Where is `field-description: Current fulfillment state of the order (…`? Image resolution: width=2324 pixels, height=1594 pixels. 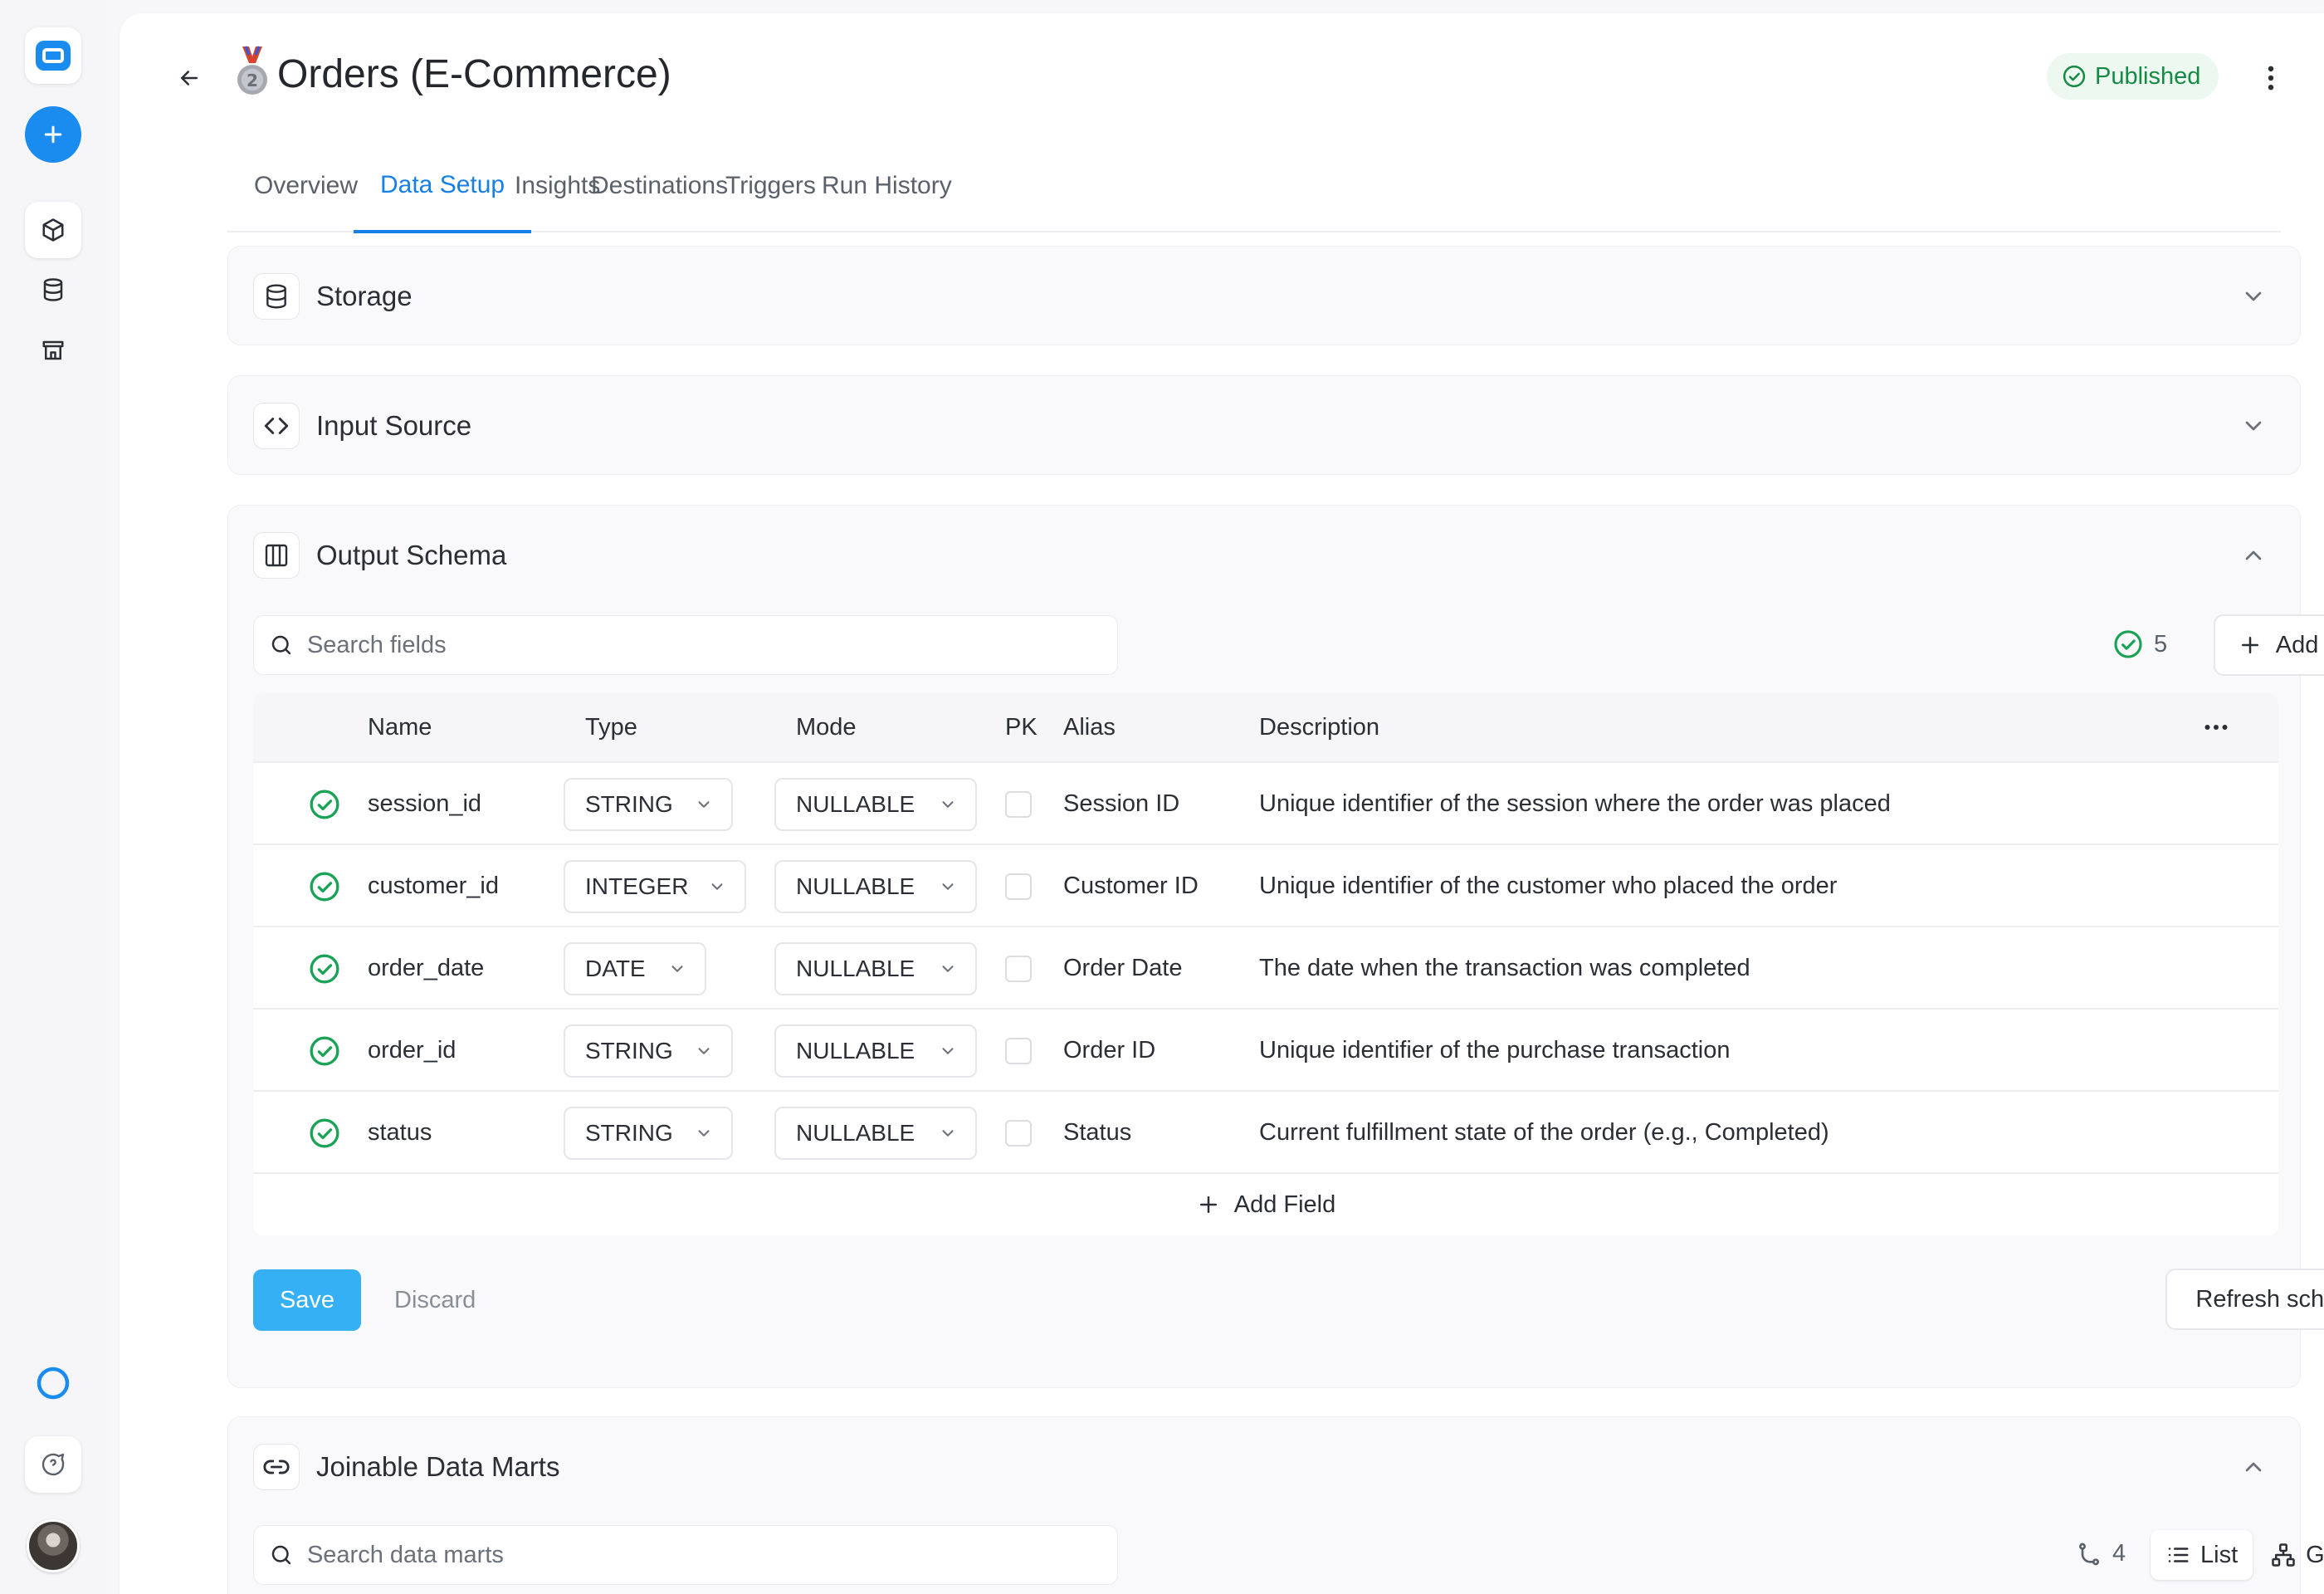 field-description: Current fulfillment state of the order (… is located at coordinates (1544, 1133).